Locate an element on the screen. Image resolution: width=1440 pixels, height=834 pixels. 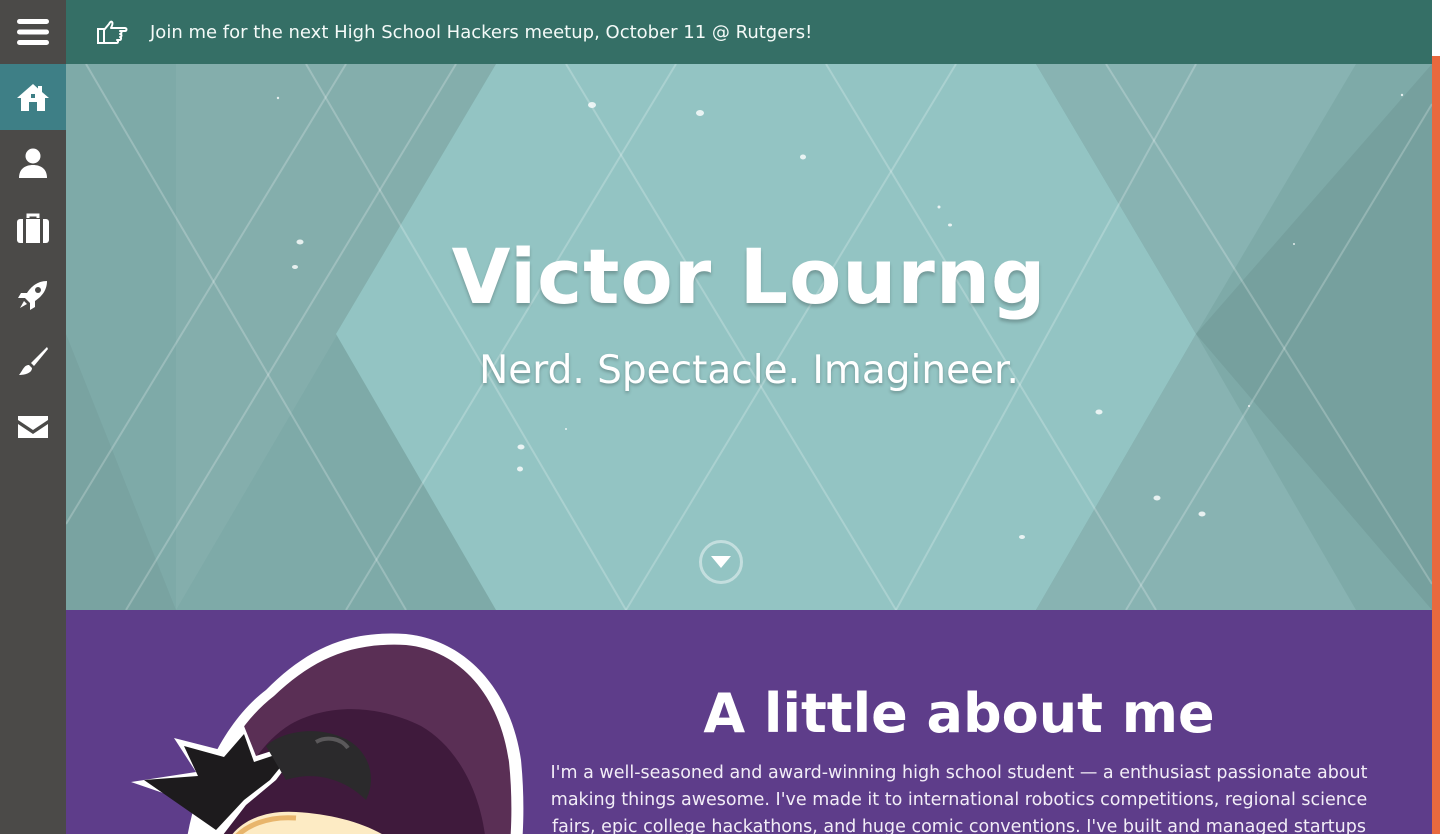
sidebar-item-about is located at coordinates (33, 163).